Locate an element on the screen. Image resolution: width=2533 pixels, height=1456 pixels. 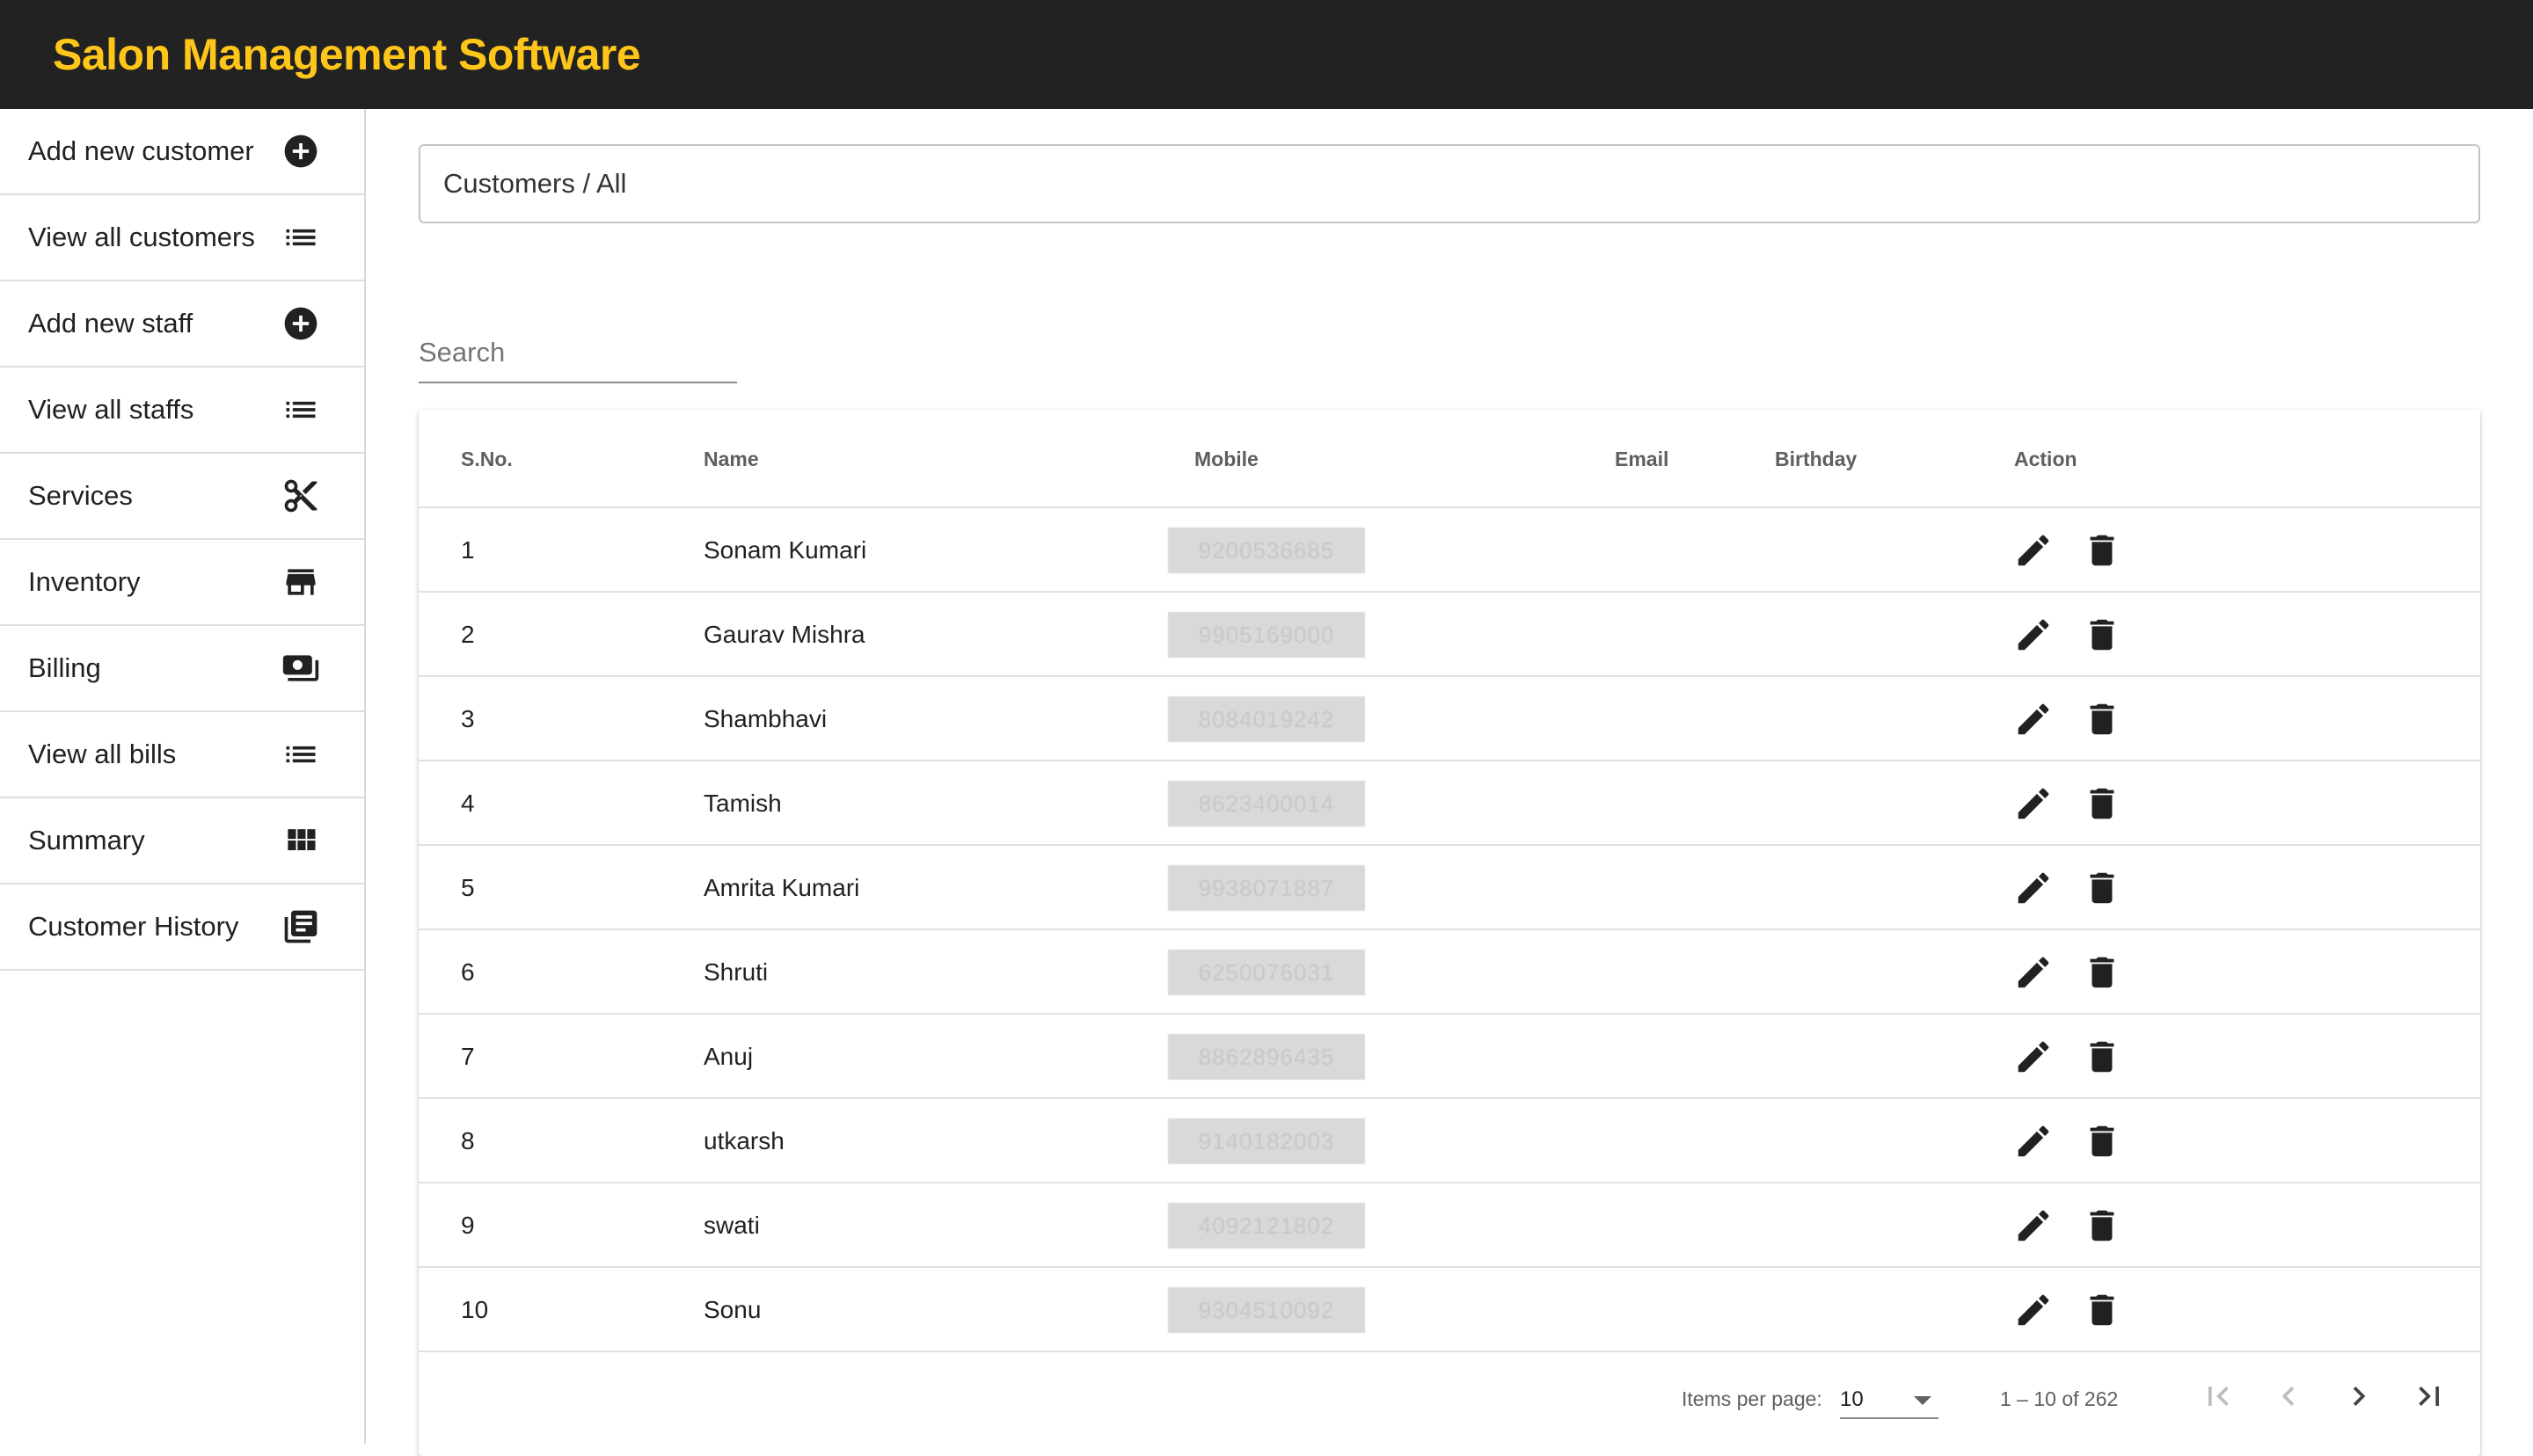
header-birthday: Birthday is located at coordinates (1817, 458).